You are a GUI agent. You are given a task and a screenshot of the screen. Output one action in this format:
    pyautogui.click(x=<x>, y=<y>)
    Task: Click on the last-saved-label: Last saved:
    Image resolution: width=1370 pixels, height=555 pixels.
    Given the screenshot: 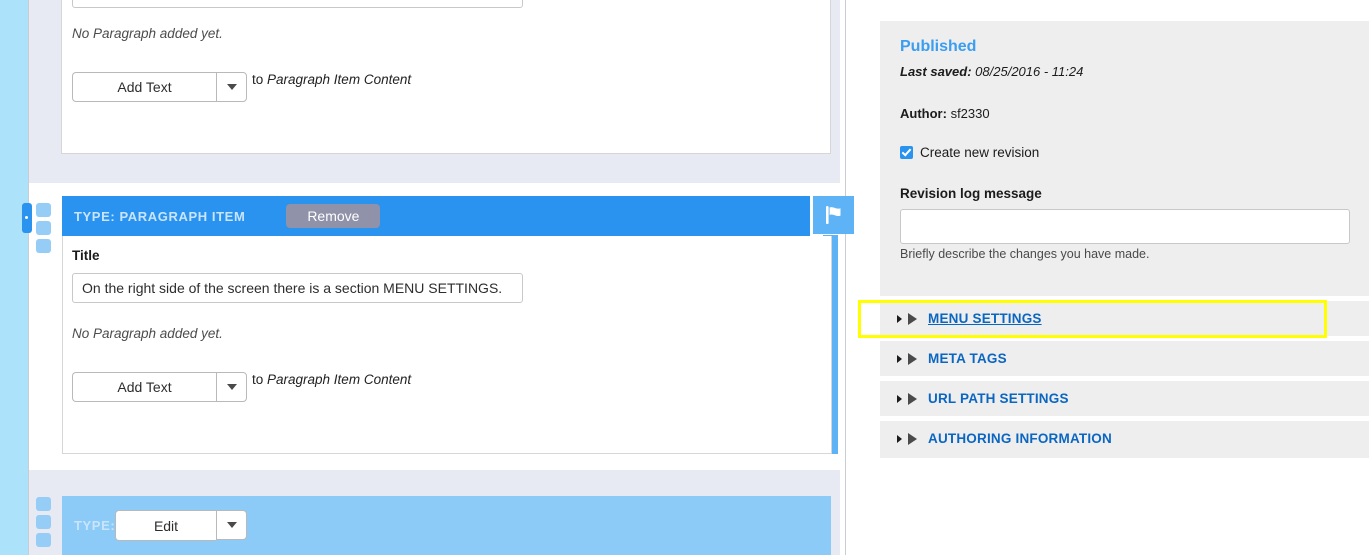 What is the action you would take?
    pyautogui.click(x=936, y=71)
    